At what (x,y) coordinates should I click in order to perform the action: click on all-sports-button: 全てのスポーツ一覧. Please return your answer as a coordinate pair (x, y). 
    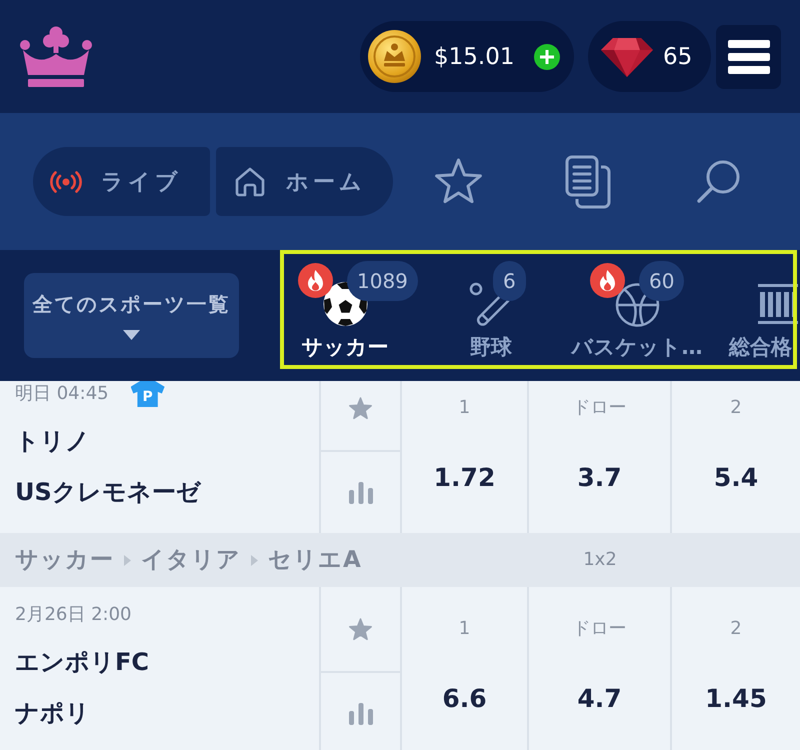
    Looking at the image, I should click on (131, 315).